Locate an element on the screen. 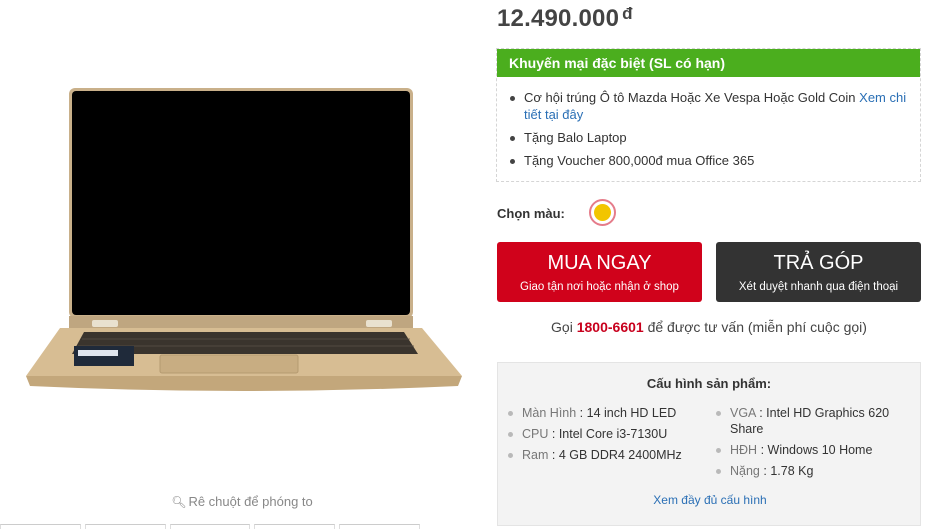  spec-item: CPU : Intel Core i3-7130U is located at coordinates (608, 434).